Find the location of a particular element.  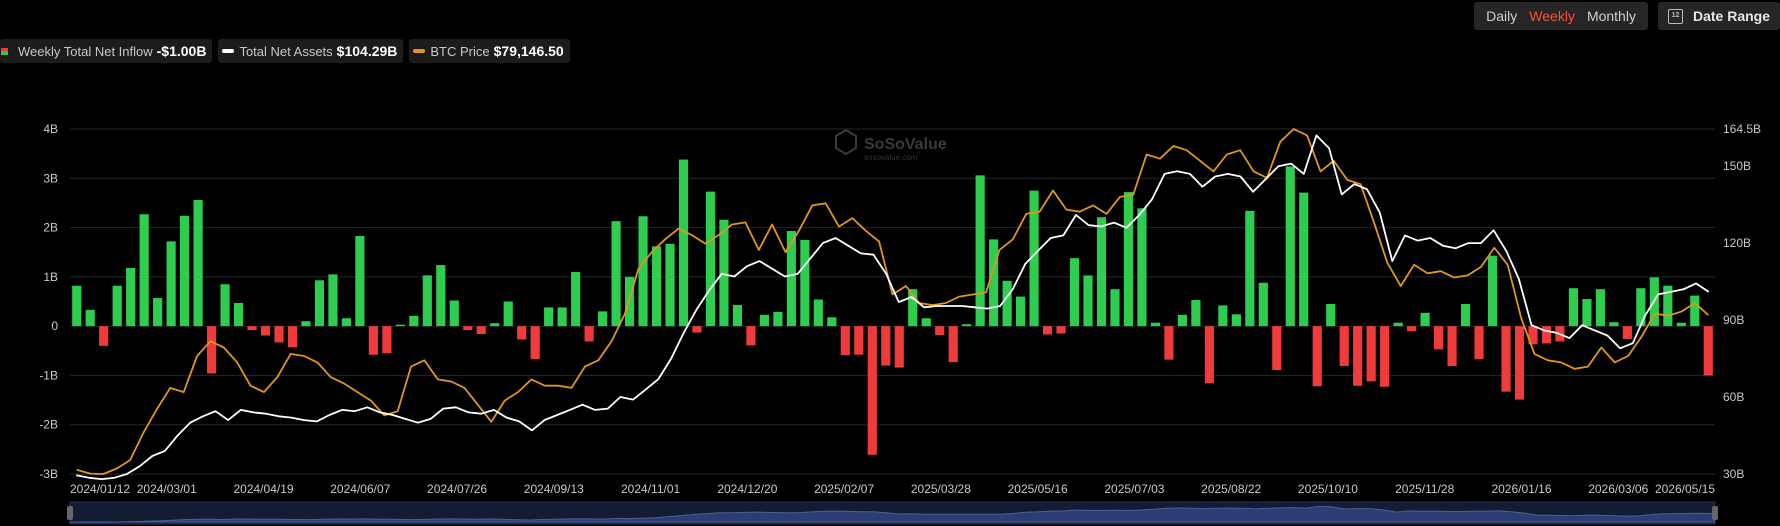

navigator-left-handle is located at coordinates (70, 513).